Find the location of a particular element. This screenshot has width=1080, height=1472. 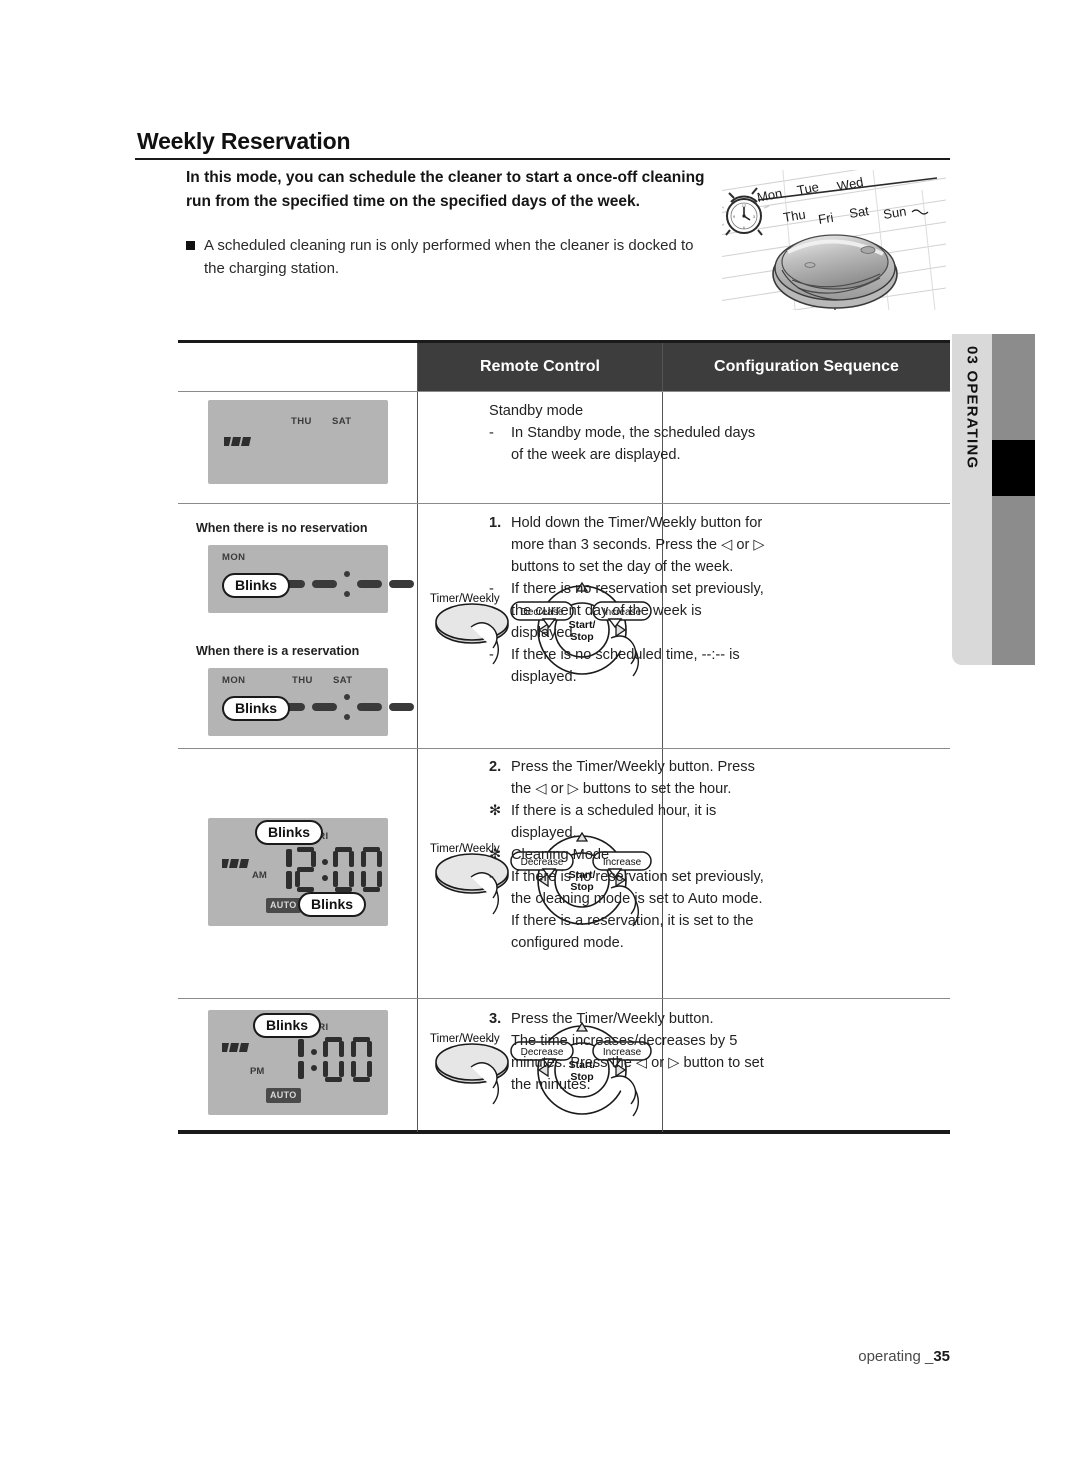

callout-blinks-hour: Blinks is located at coordinates (289, 832).